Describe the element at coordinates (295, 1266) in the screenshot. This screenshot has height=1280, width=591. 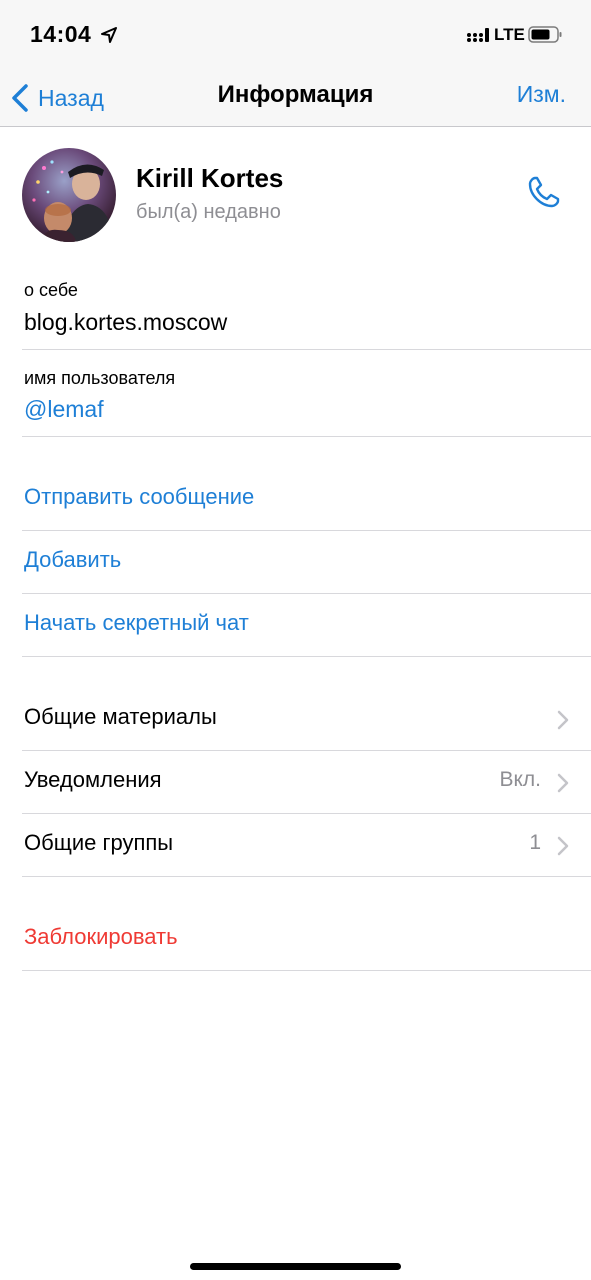
I see `home-indicator` at that location.